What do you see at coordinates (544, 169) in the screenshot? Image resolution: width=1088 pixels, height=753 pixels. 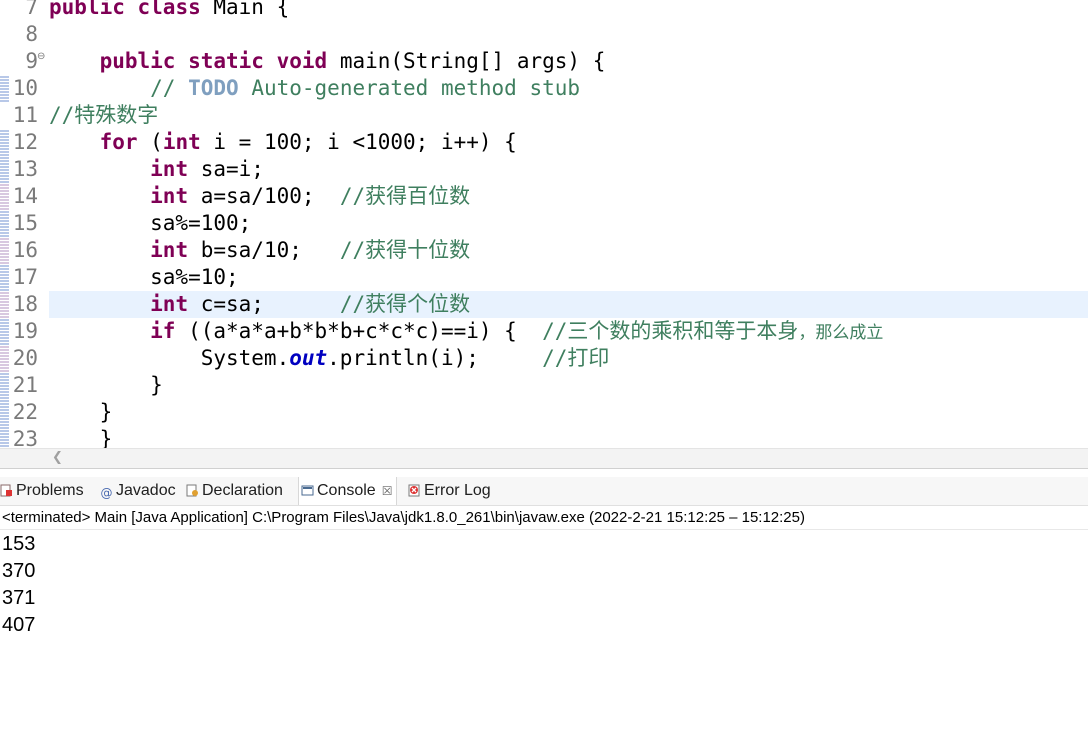 I see `code-line: 13 int sa=i;` at bounding box center [544, 169].